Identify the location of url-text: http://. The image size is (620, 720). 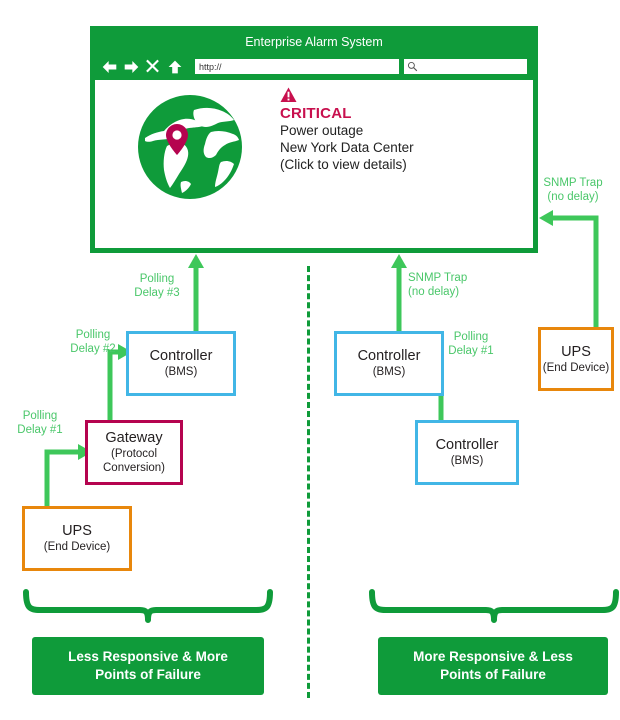
(210, 66).